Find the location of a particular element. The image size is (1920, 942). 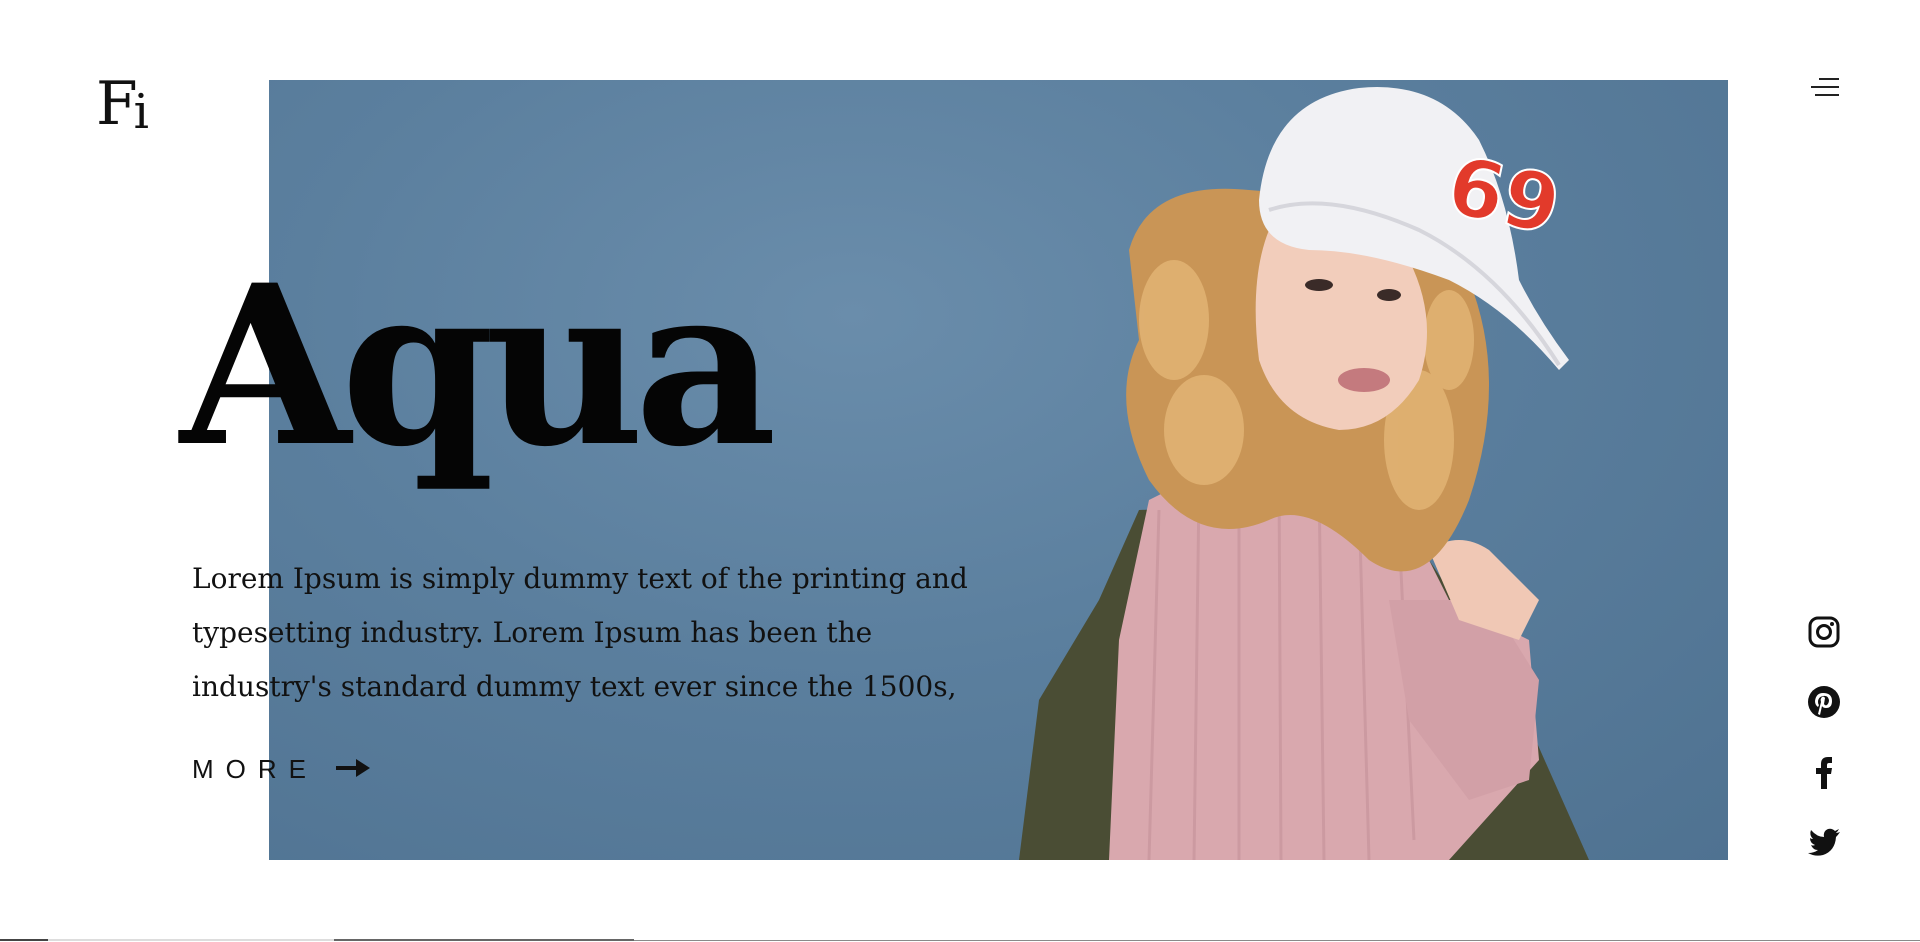

hamburger-menu-icon is located at coordinates (1825, 89).